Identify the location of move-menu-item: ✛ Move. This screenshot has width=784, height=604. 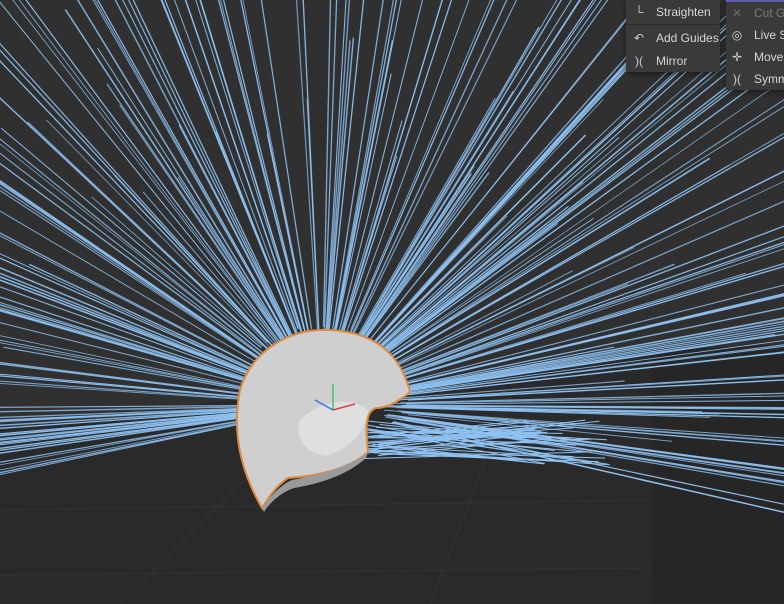
(755, 57).